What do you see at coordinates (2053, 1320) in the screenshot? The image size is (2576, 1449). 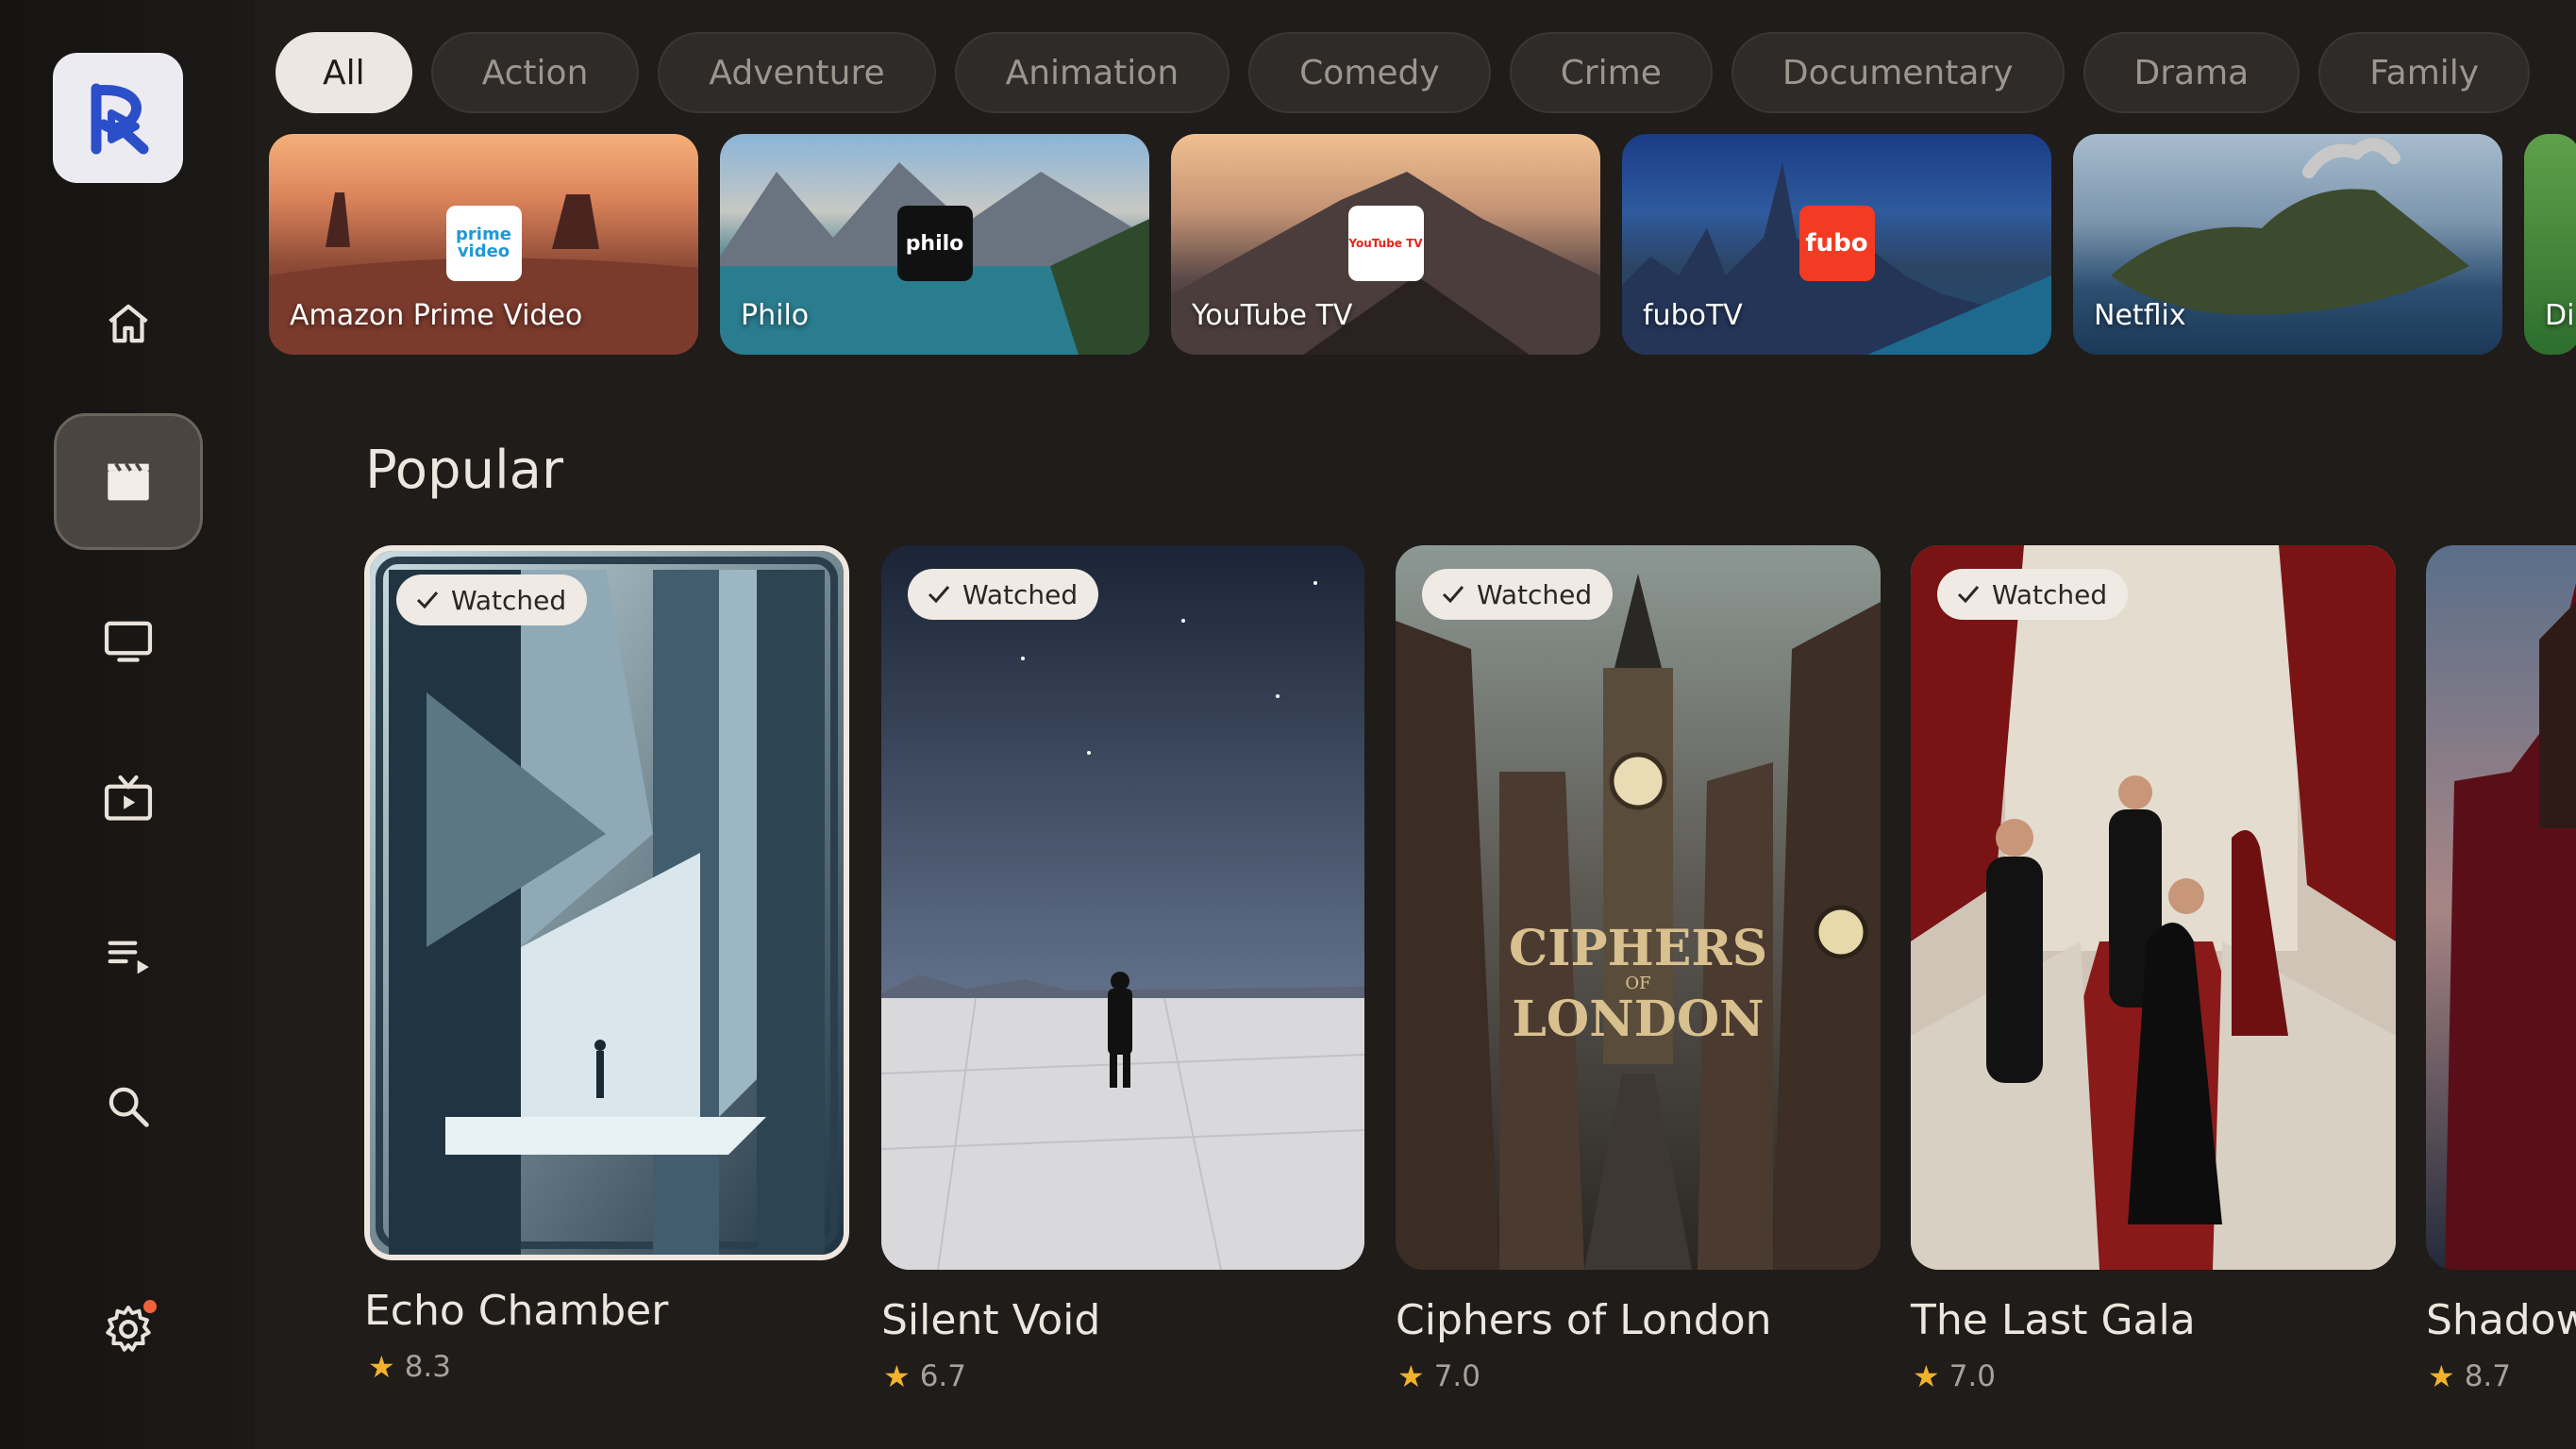 I see `movie-title: The Last Gala` at bounding box center [2053, 1320].